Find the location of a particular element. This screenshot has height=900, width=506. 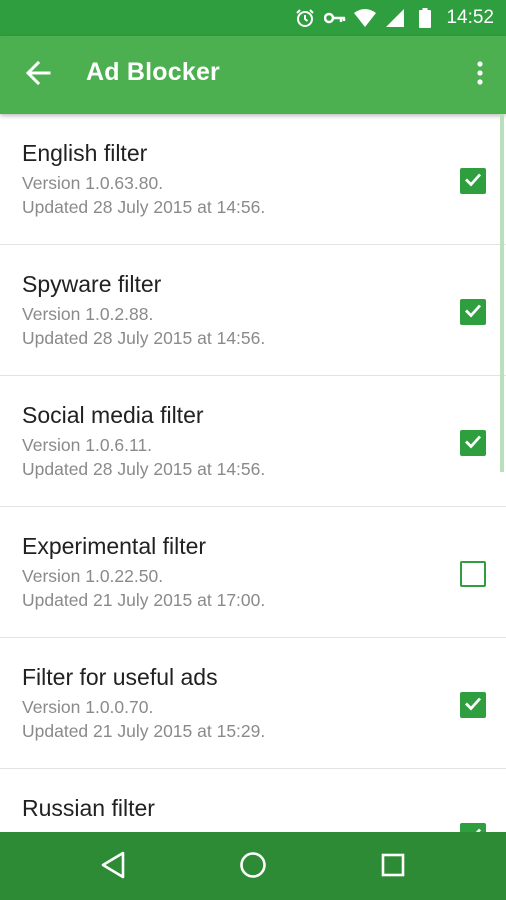

arrow-left-icon is located at coordinates (38, 75).